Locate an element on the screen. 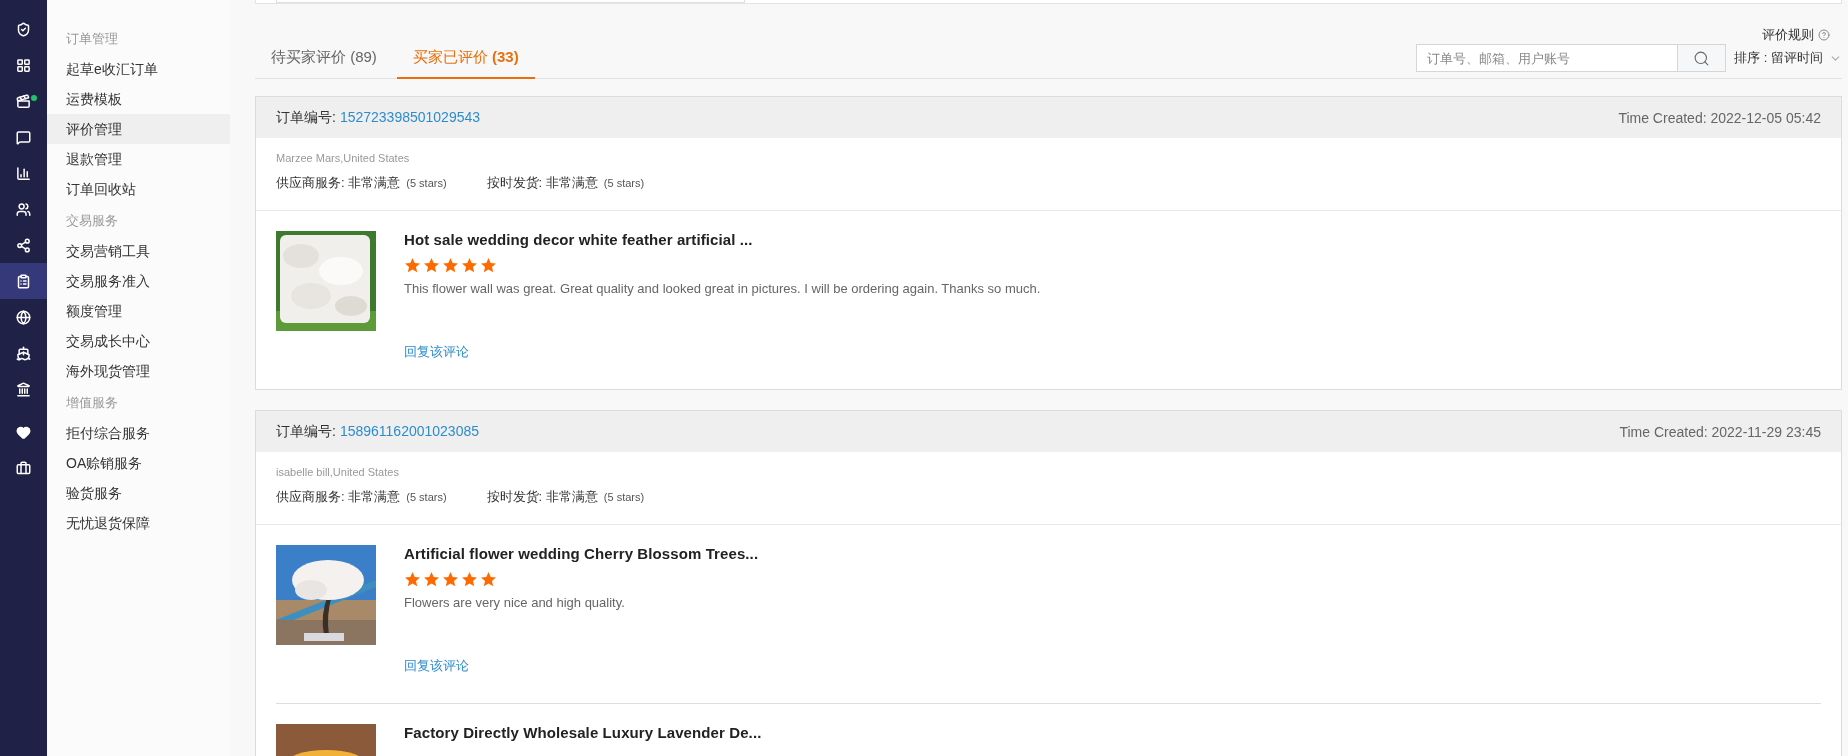  search-icon is located at coordinates (1702, 58).